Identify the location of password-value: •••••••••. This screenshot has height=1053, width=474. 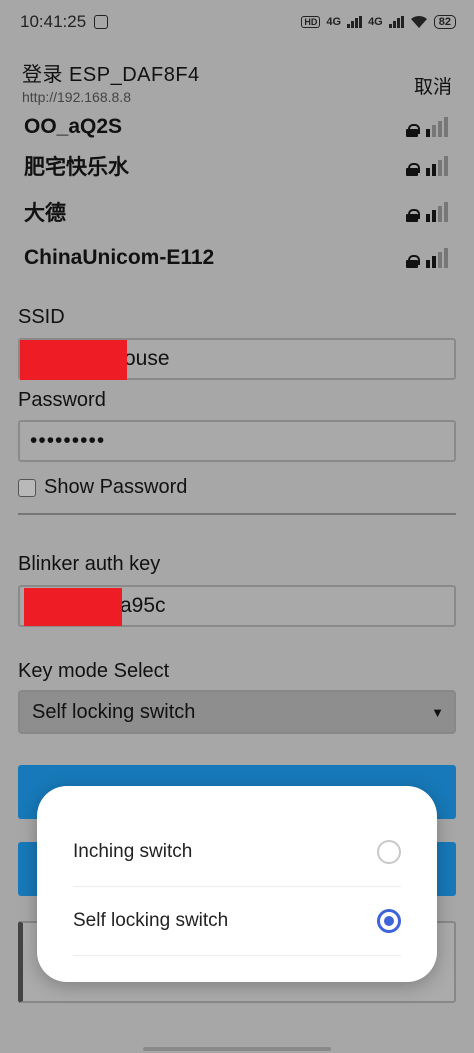
(68, 440).